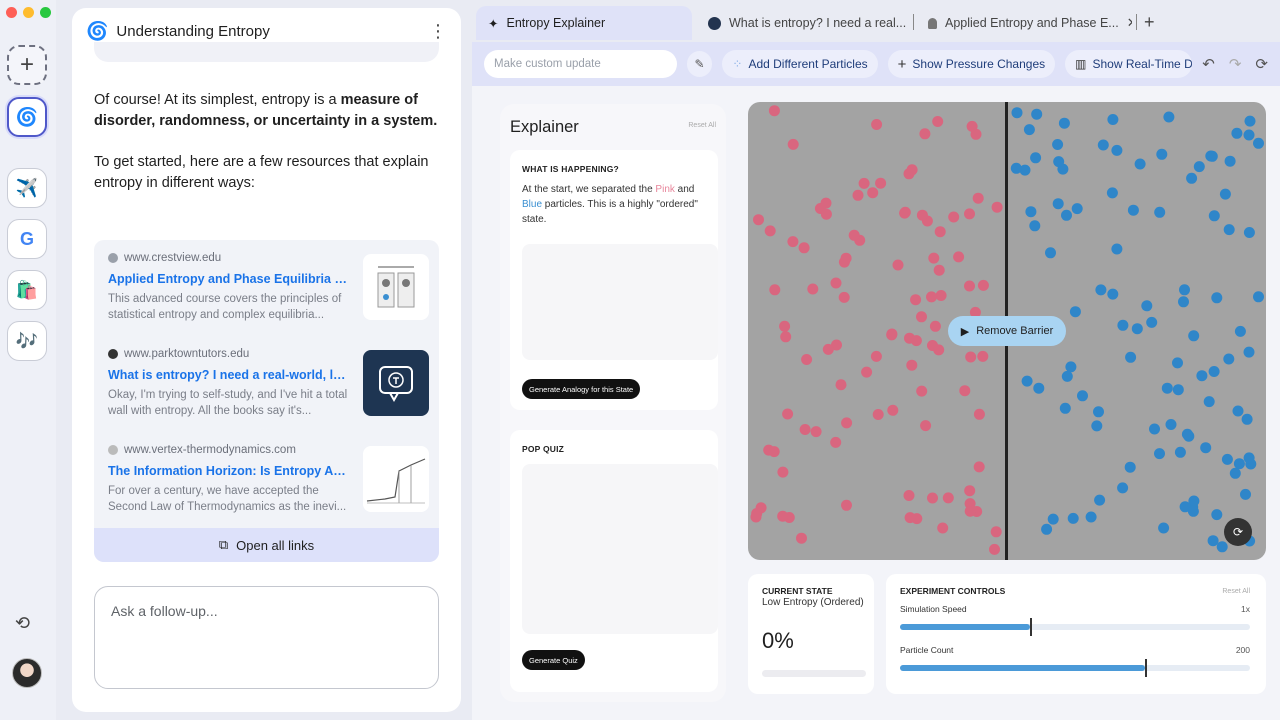 The height and width of the screenshot is (720, 1280). What do you see at coordinates (27, 239) in the screenshot?
I see `rail-item-google: G` at bounding box center [27, 239].